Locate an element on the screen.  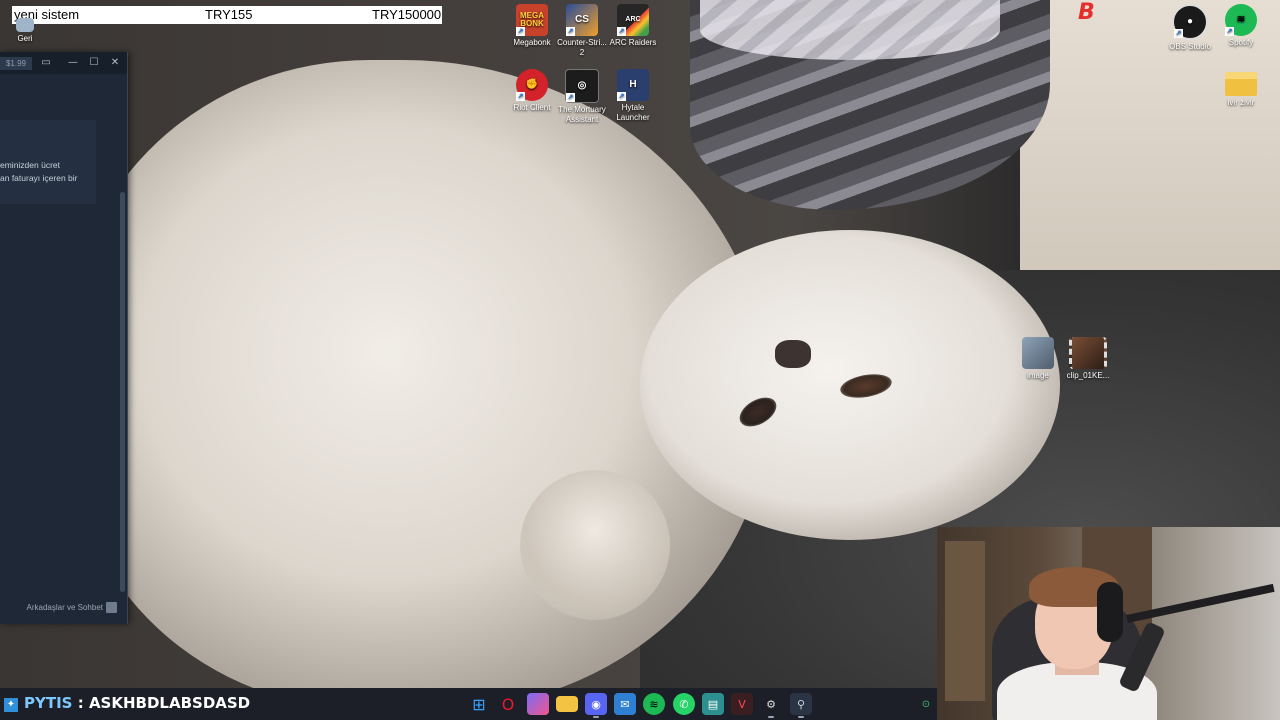
video-file-icon is located at coordinates (1088, 353).